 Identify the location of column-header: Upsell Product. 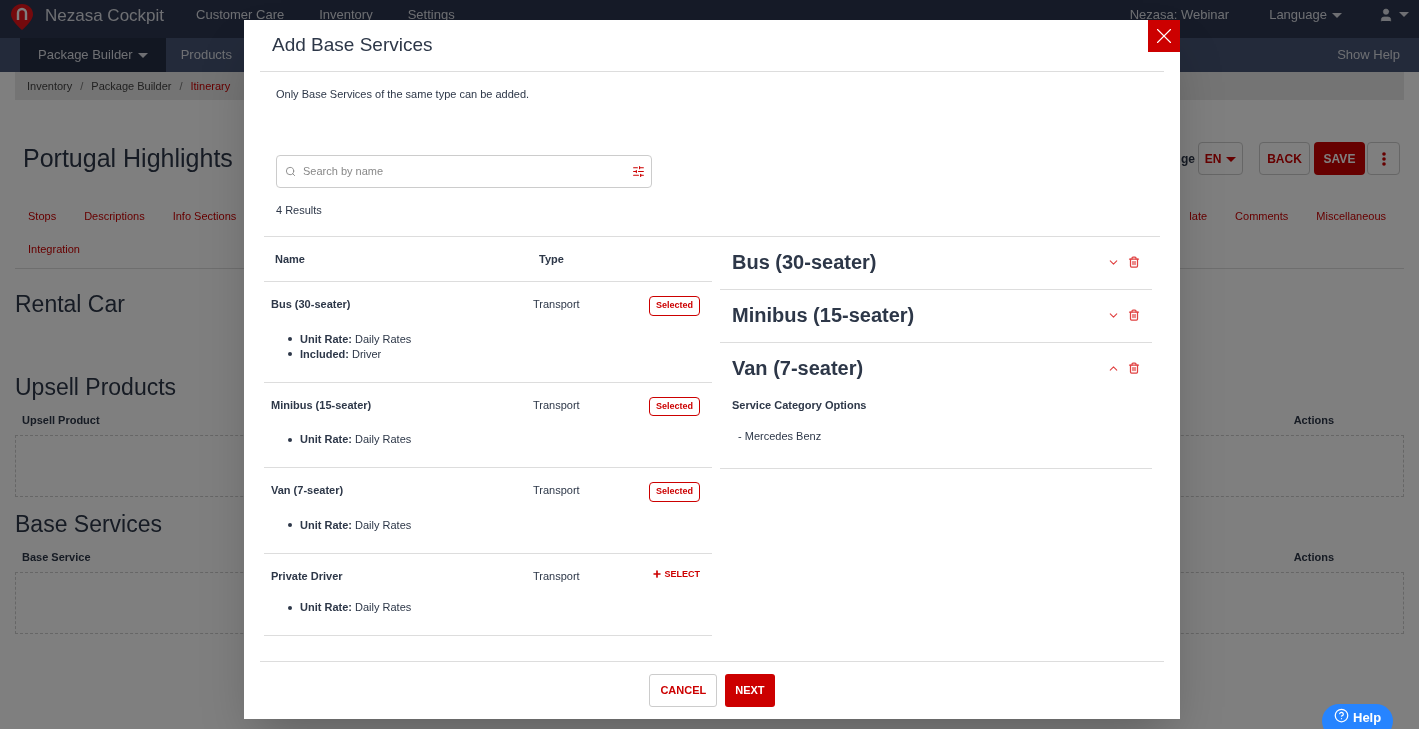
(61, 420).